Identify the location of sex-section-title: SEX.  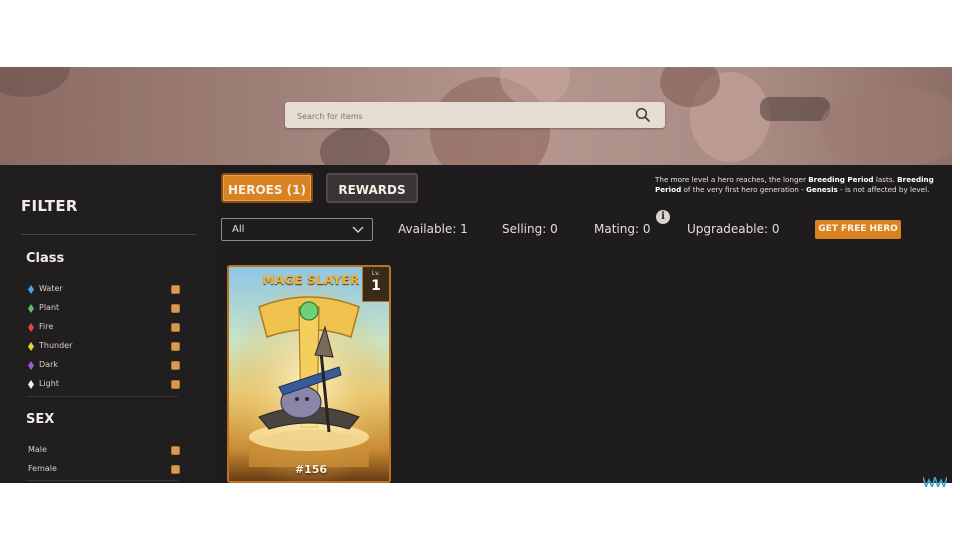
(40, 419).